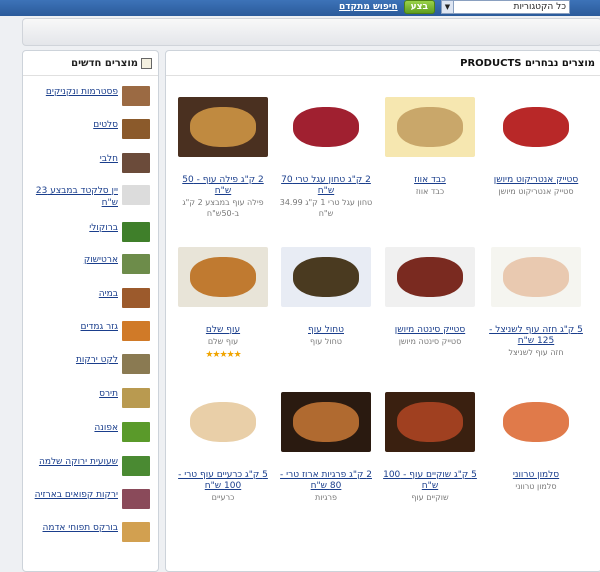 The height and width of the screenshot is (572, 600). Describe the element at coordinates (430, 330) in the screenshot. I see `product-title-link: סטייק סינטה מיושן` at that location.